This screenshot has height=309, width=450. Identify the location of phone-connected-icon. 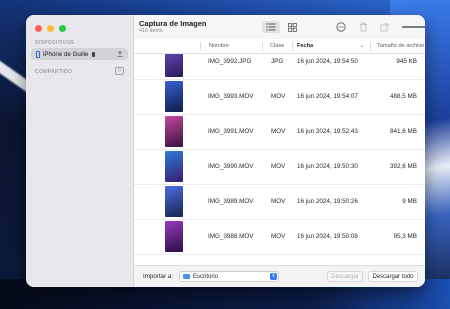
(94, 54).